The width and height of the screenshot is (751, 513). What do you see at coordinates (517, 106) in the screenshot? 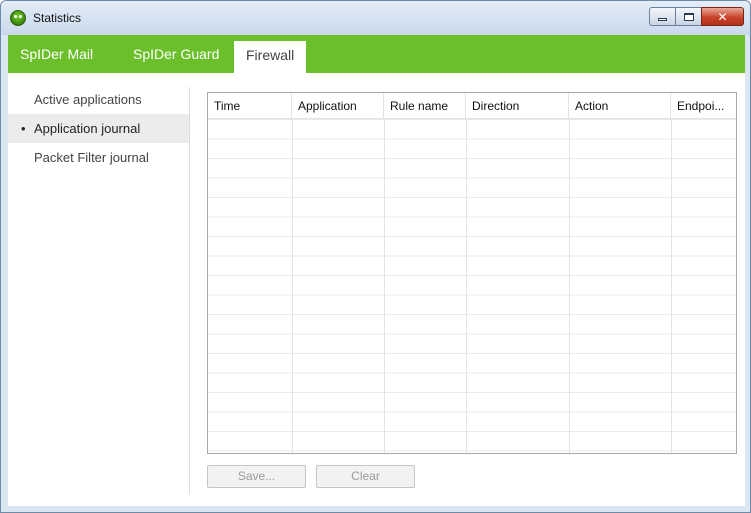
I see `column-header-direction: Direction` at bounding box center [517, 106].